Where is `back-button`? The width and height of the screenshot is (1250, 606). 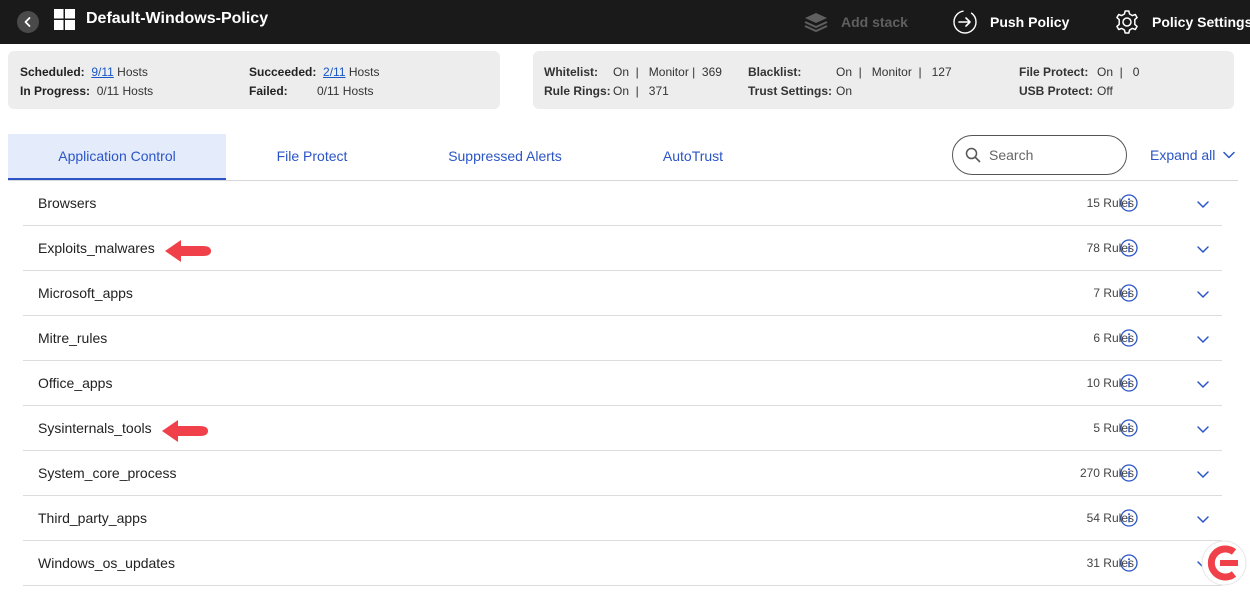
back-button is located at coordinates (28, 22).